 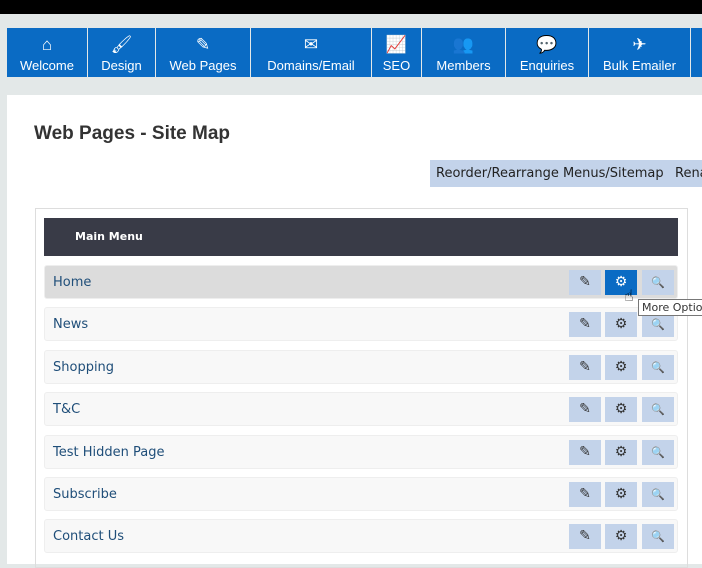 What do you see at coordinates (121, 44) in the screenshot?
I see `brush-icon: 🖌` at bounding box center [121, 44].